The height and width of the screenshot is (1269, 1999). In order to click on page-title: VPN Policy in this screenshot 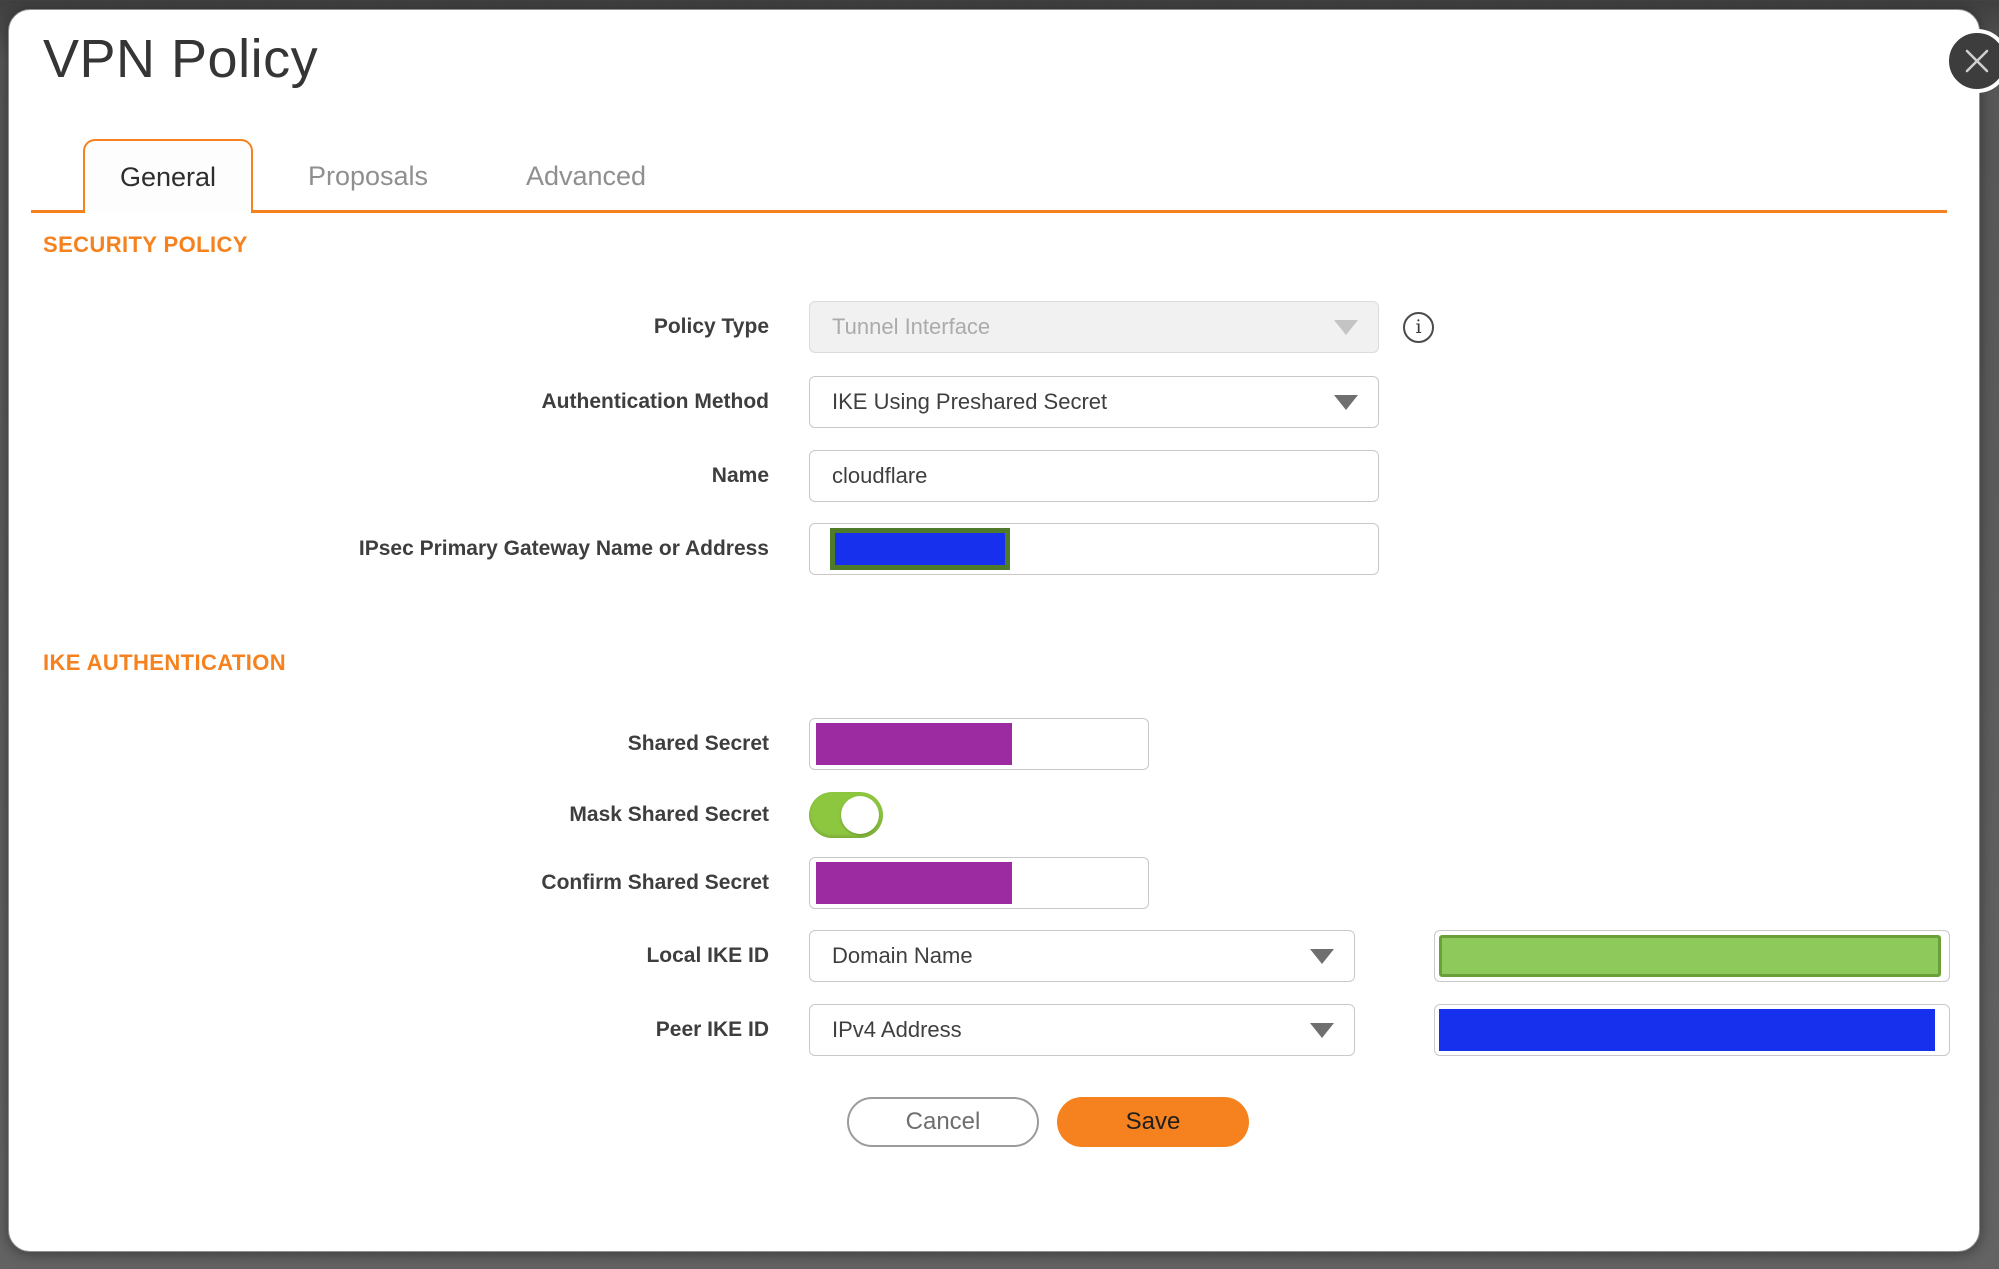, I will do `click(181, 59)`.